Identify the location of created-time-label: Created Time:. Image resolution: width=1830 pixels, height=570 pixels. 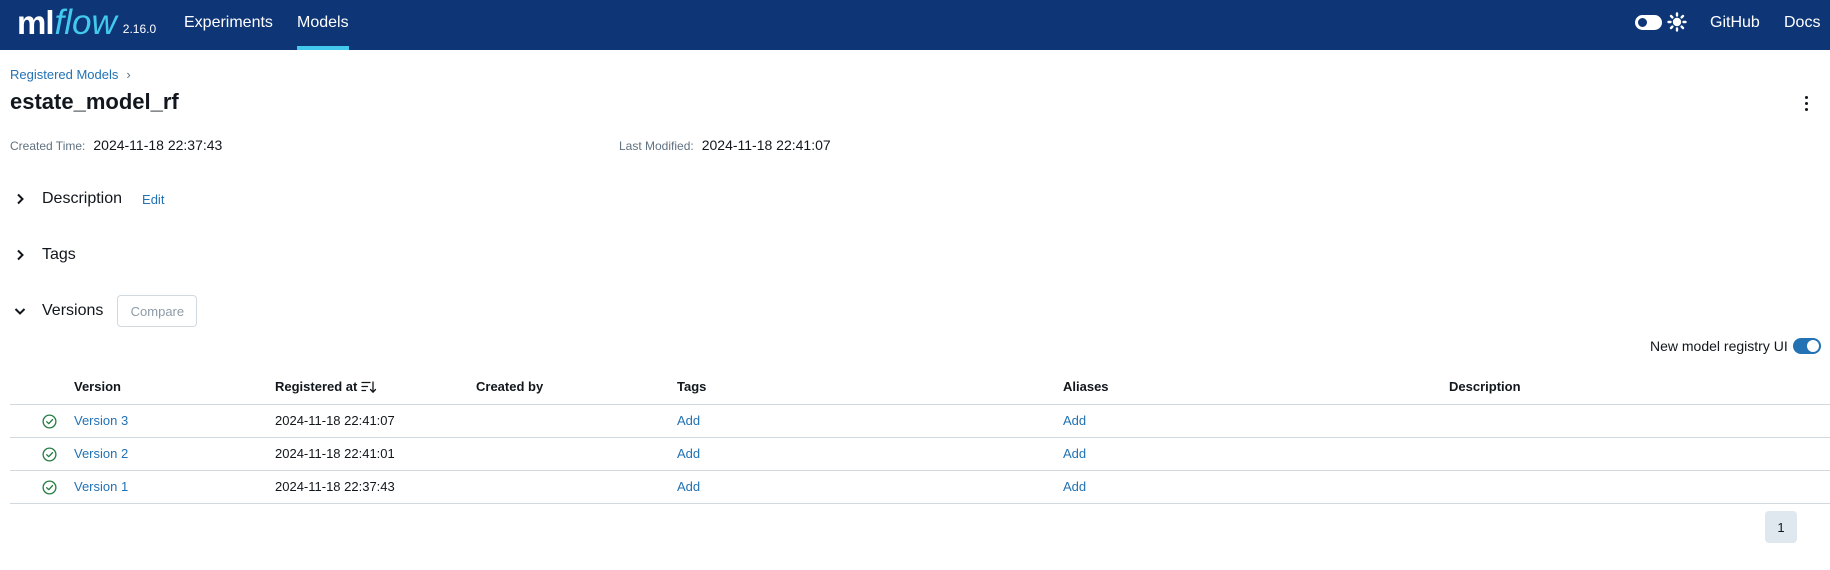
(48, 146).